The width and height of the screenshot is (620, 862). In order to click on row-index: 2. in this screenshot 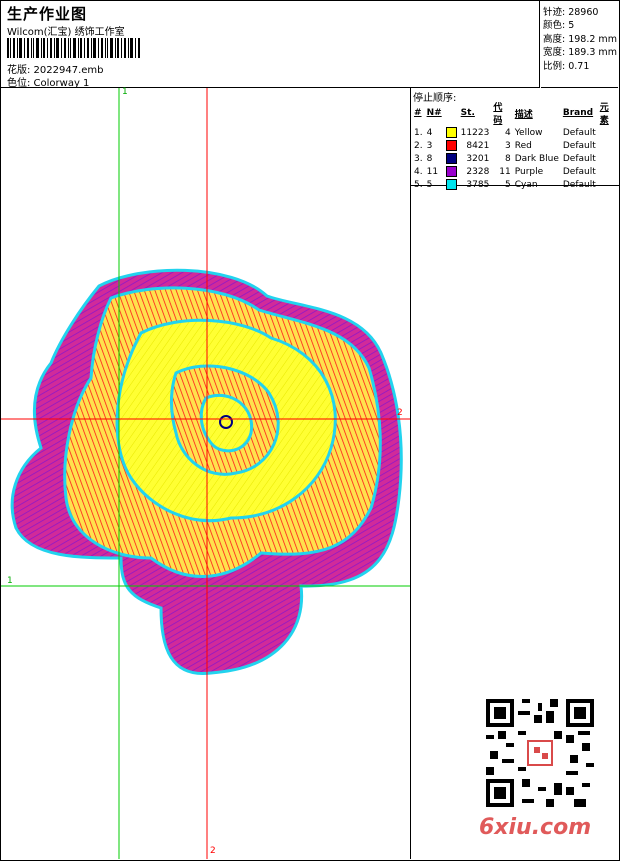, I will do `click(418, 145)`.